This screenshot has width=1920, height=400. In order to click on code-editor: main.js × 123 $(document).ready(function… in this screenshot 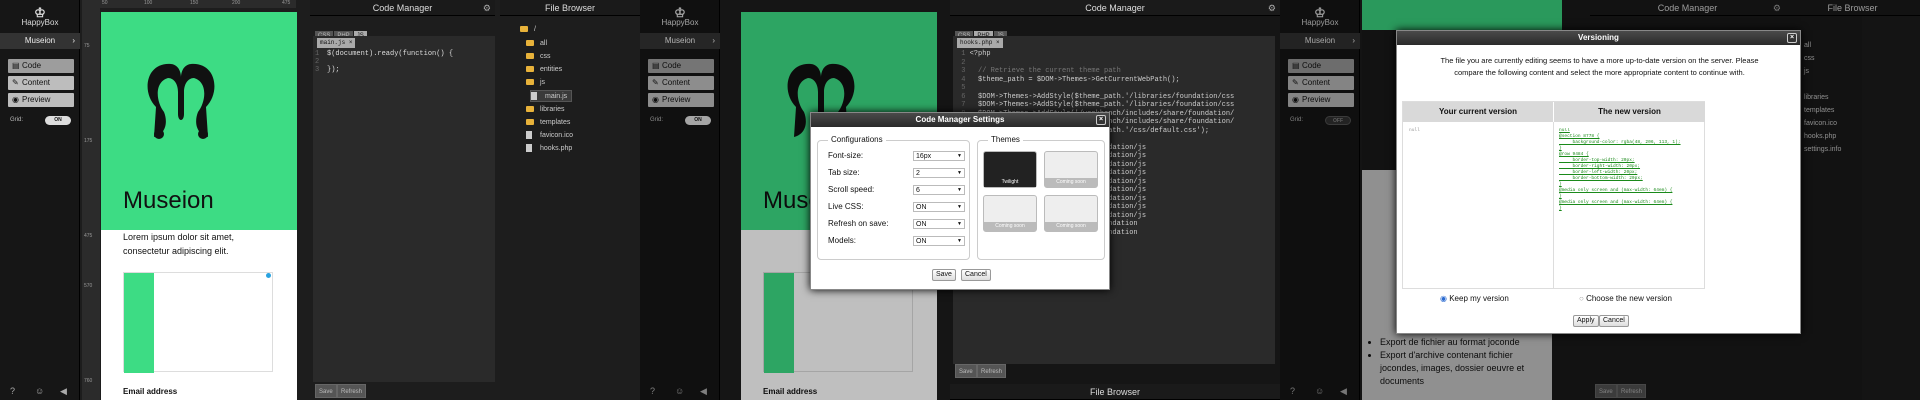, I will do `click(404, 209)`.